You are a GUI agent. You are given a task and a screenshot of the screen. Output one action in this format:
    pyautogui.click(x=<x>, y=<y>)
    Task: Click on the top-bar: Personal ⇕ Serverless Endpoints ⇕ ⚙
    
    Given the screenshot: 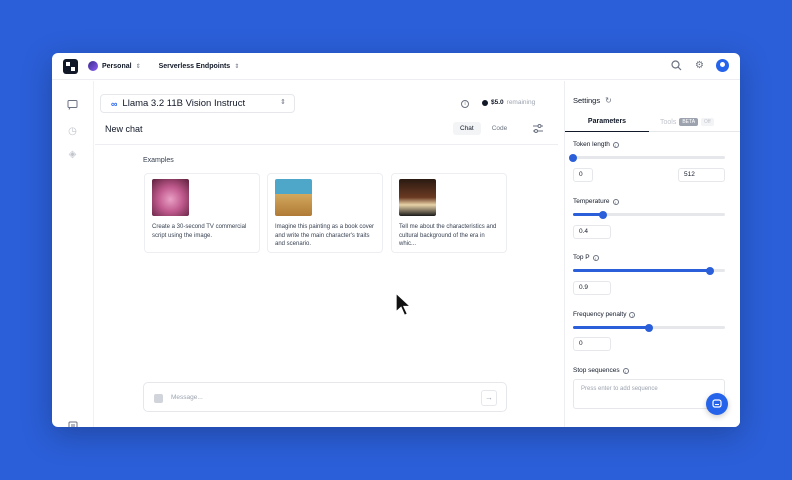 What is the action you would take?
    pyautogui.click(x=396, y=66)
    